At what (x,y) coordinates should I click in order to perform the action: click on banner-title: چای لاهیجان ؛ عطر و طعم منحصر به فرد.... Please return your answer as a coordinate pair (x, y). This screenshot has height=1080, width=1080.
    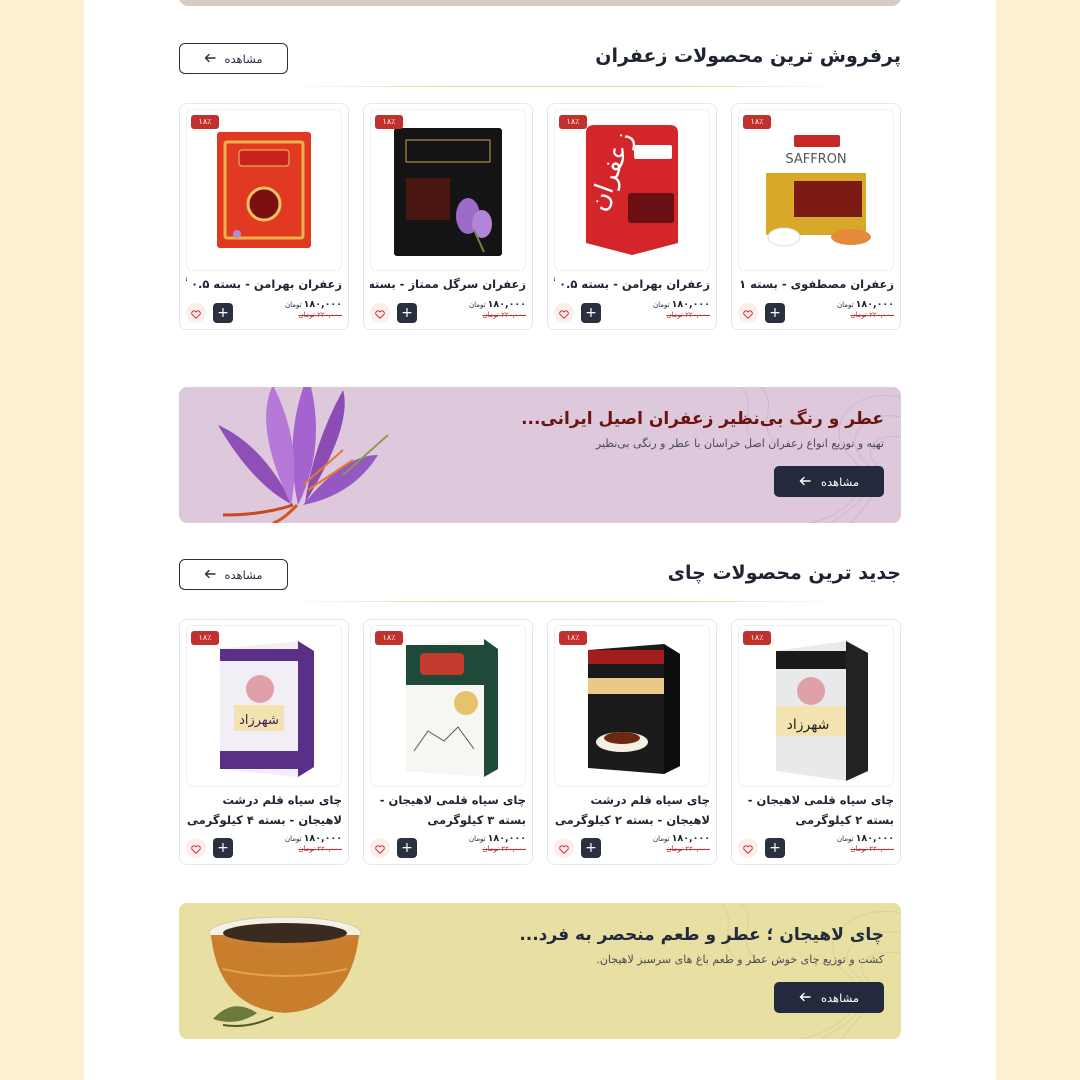
    Looking at the image, I should click on (701, 935).